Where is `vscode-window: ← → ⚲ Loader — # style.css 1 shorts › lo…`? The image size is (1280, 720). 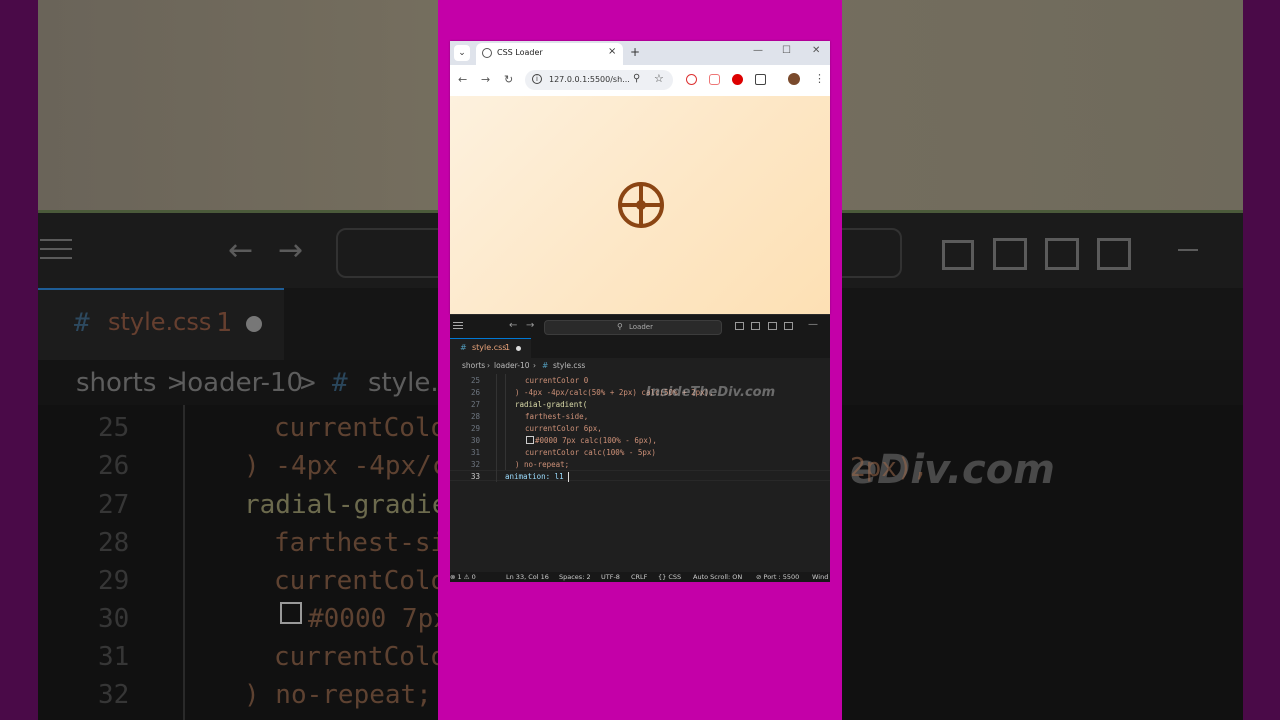
vscode-window: ← → ⚲ Loader — # style.css 1 shorts › lo… is located at coordinates (640, 448).